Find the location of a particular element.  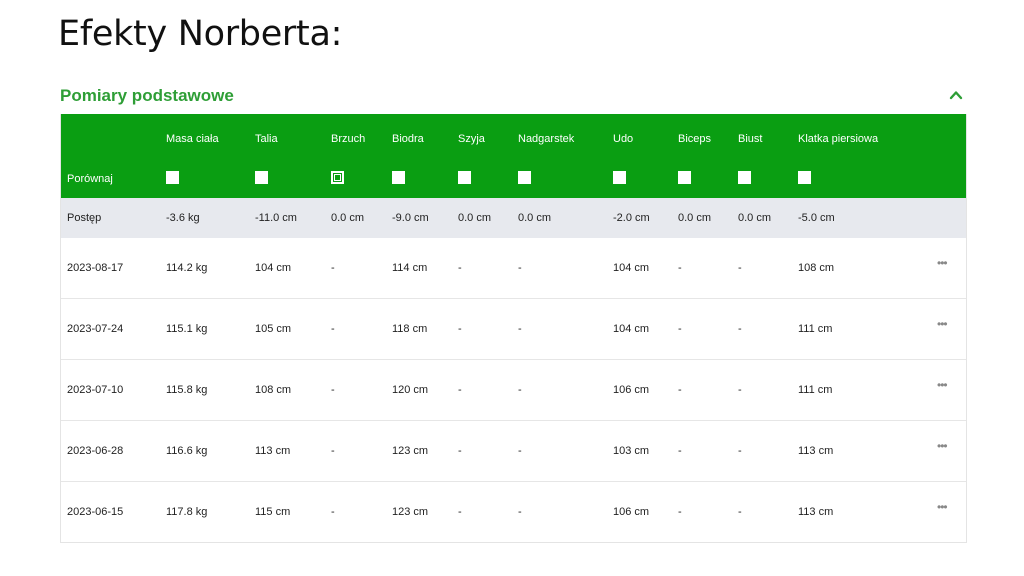

column-header-masa-ciala: Masa ciała is located at coordinates (192, 139).